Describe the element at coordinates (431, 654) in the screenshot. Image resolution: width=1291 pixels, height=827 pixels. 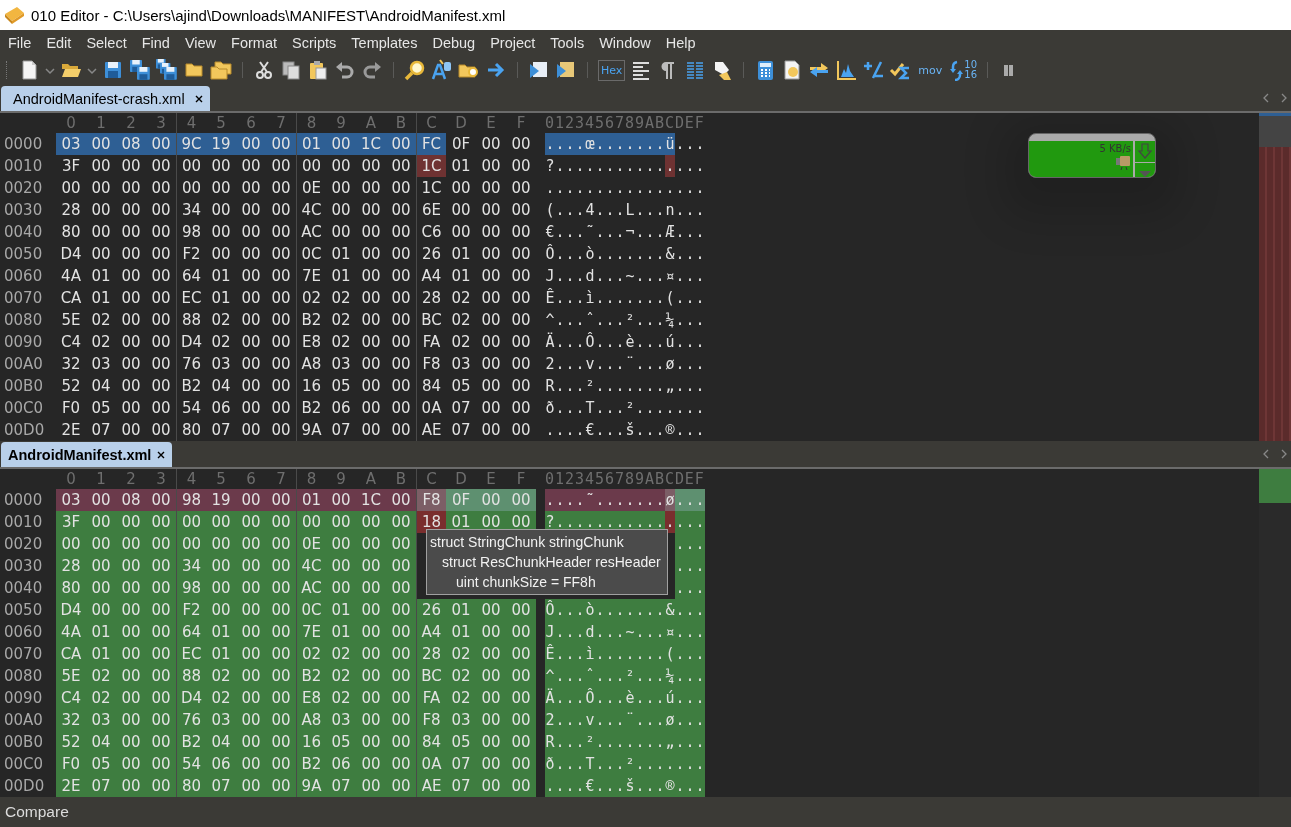
I see `hex-byte: 28` at that location.